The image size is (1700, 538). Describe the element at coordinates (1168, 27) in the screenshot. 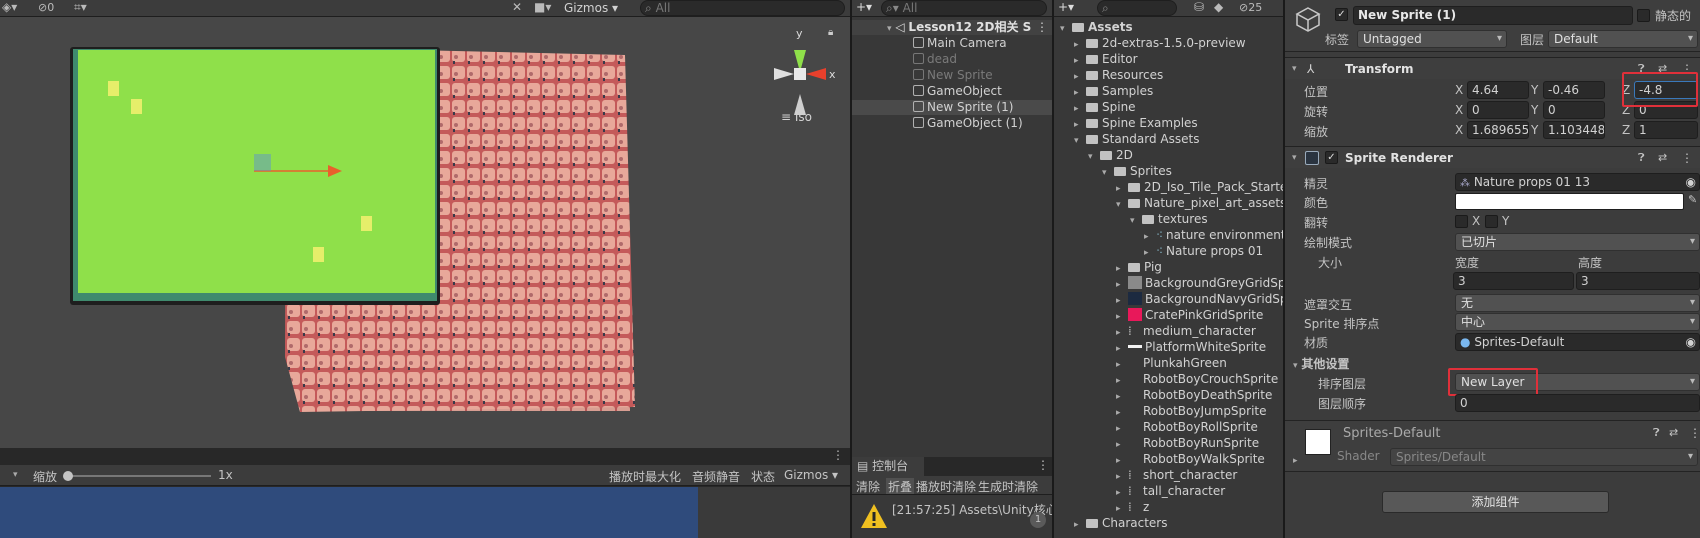

I see `project-item: ▾ Assets` at that location.